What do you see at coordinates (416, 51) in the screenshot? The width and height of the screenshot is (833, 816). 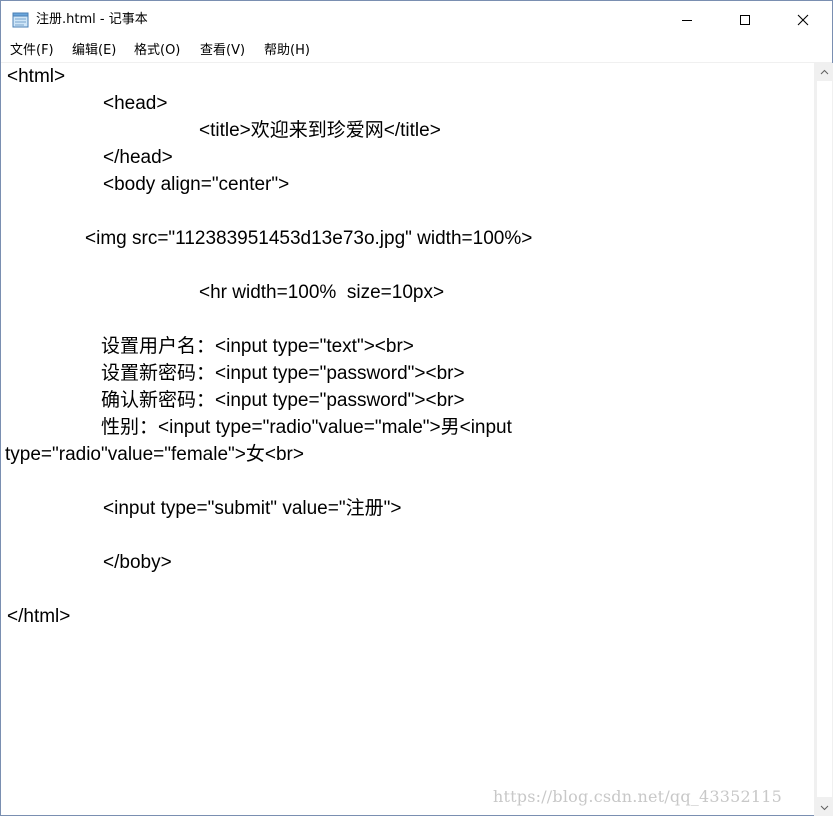 I see `menu-bar: 文件(F) 编辑(E) 格式(O) 查看(V) 帮助(H)` at bounding box center [416, 51].